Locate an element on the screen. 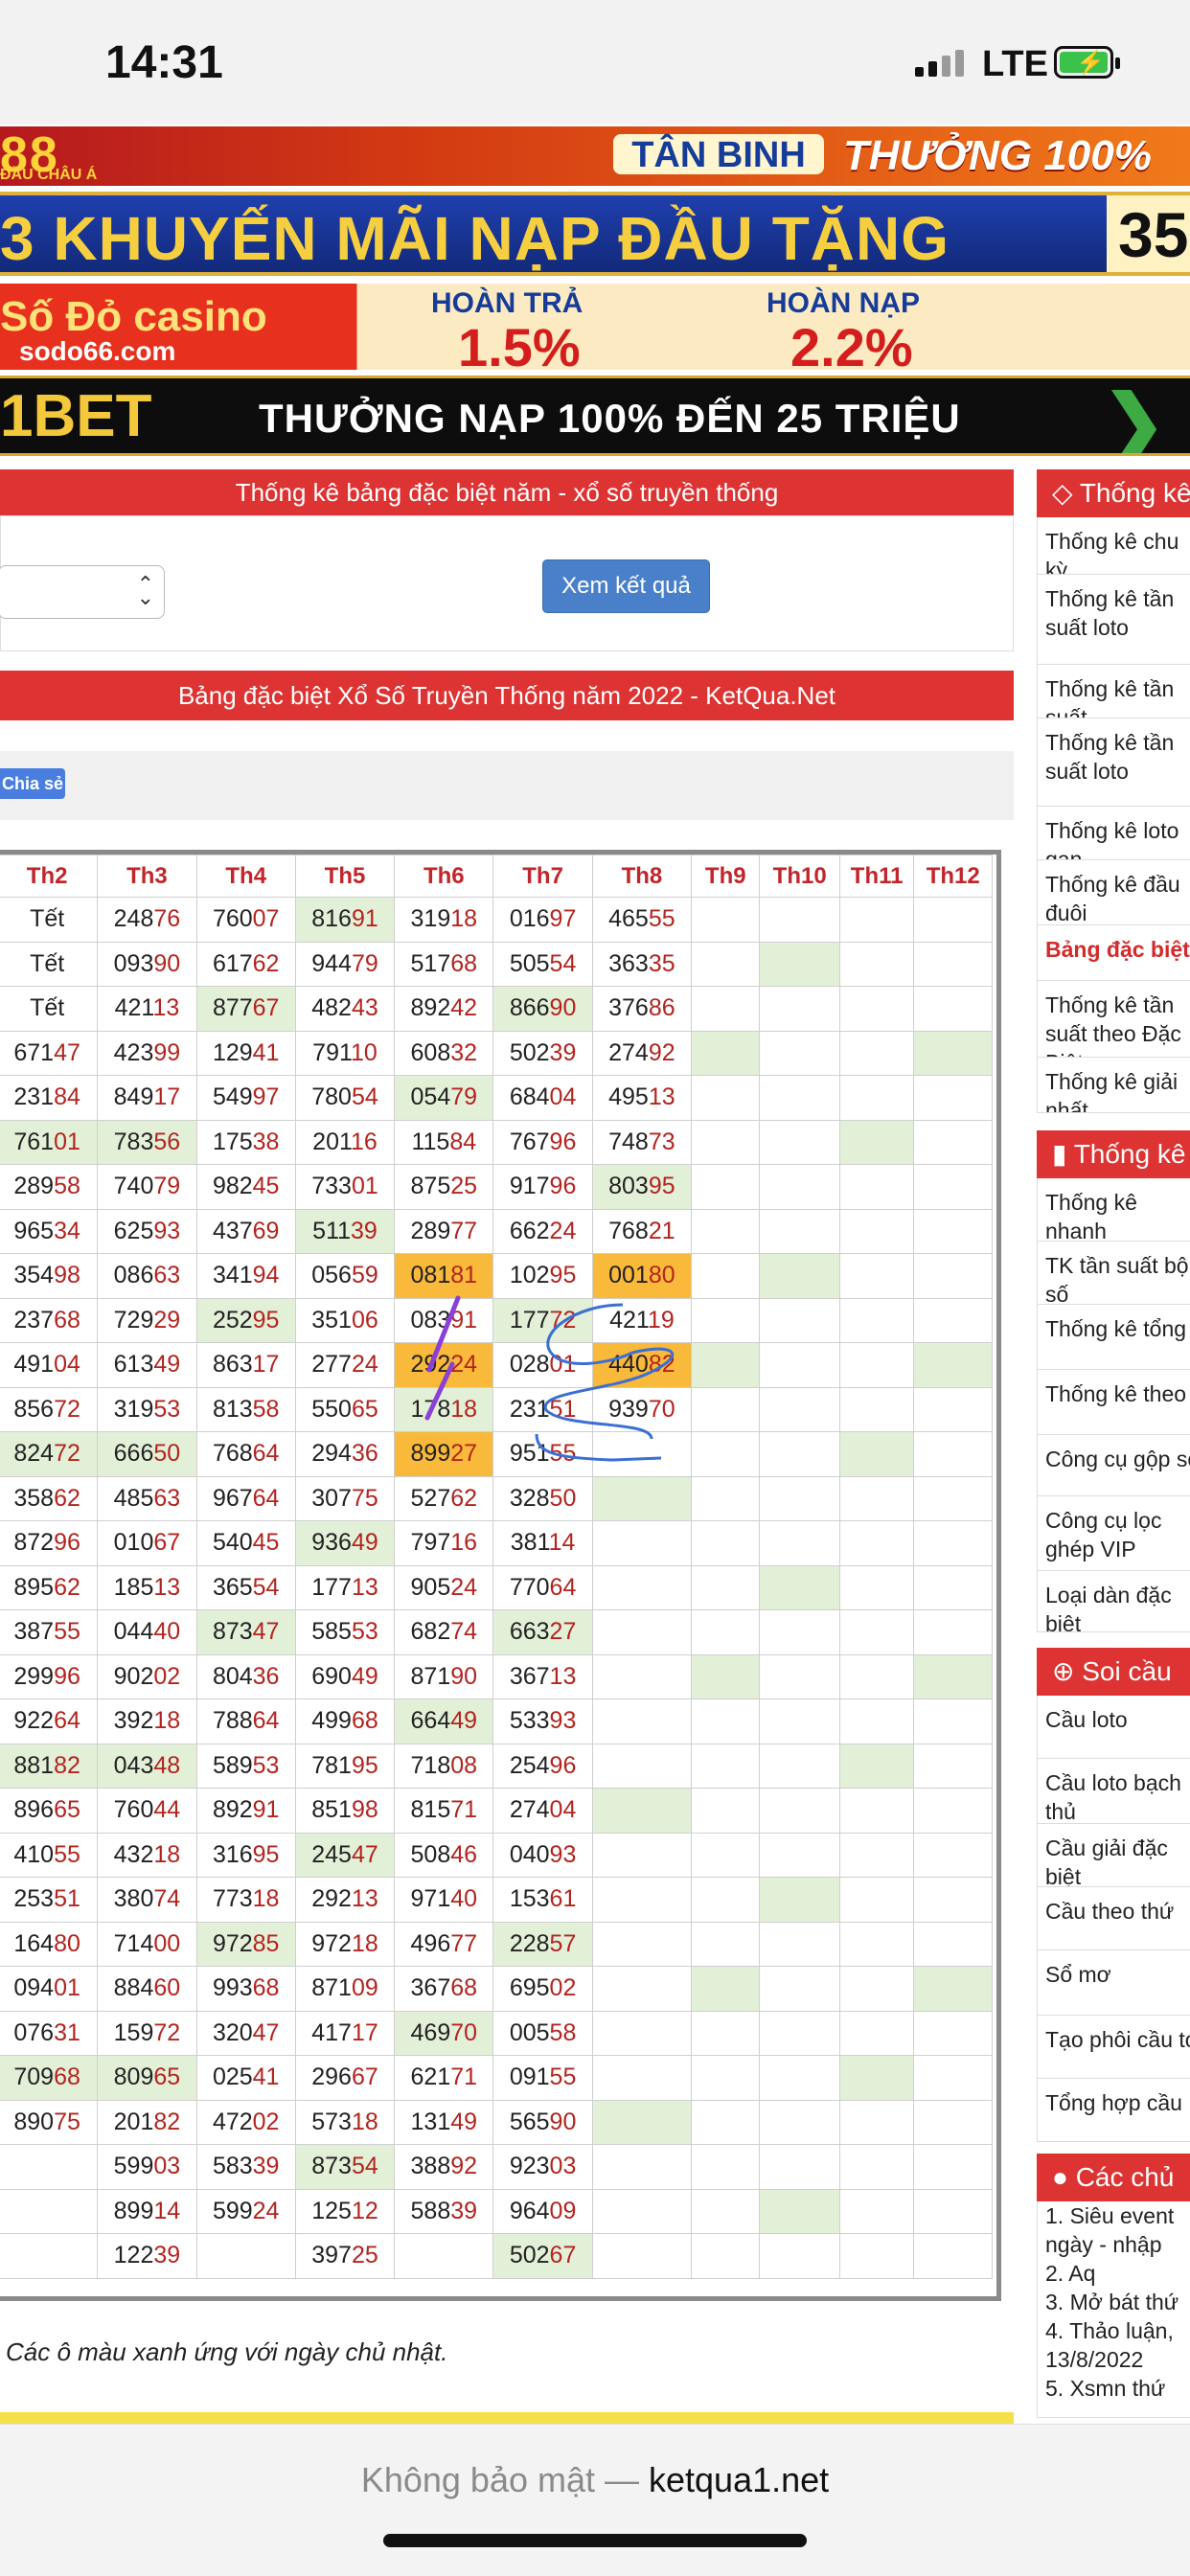 The width and height of the screenshot is (1190, 2576). browser-url: Không bảo mật — ketqua1.net is located at coordinates (595, 2480).